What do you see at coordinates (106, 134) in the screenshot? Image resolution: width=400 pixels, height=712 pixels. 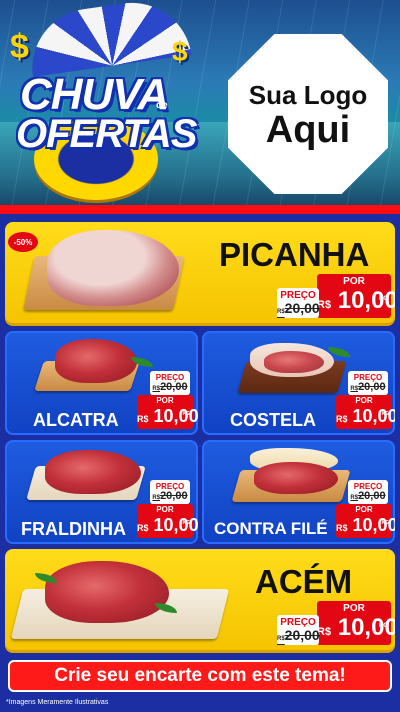 I see `logo-ofertas: OFERTAS` at bounding box center [106, 134].